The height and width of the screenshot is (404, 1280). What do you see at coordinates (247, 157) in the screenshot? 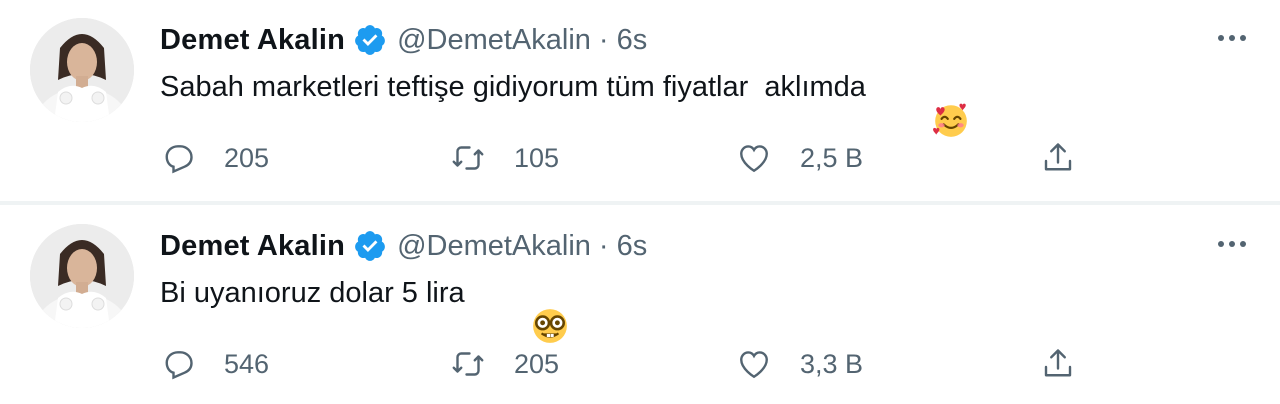
I see `reply-count: 205` at bounding box center [247, 157].